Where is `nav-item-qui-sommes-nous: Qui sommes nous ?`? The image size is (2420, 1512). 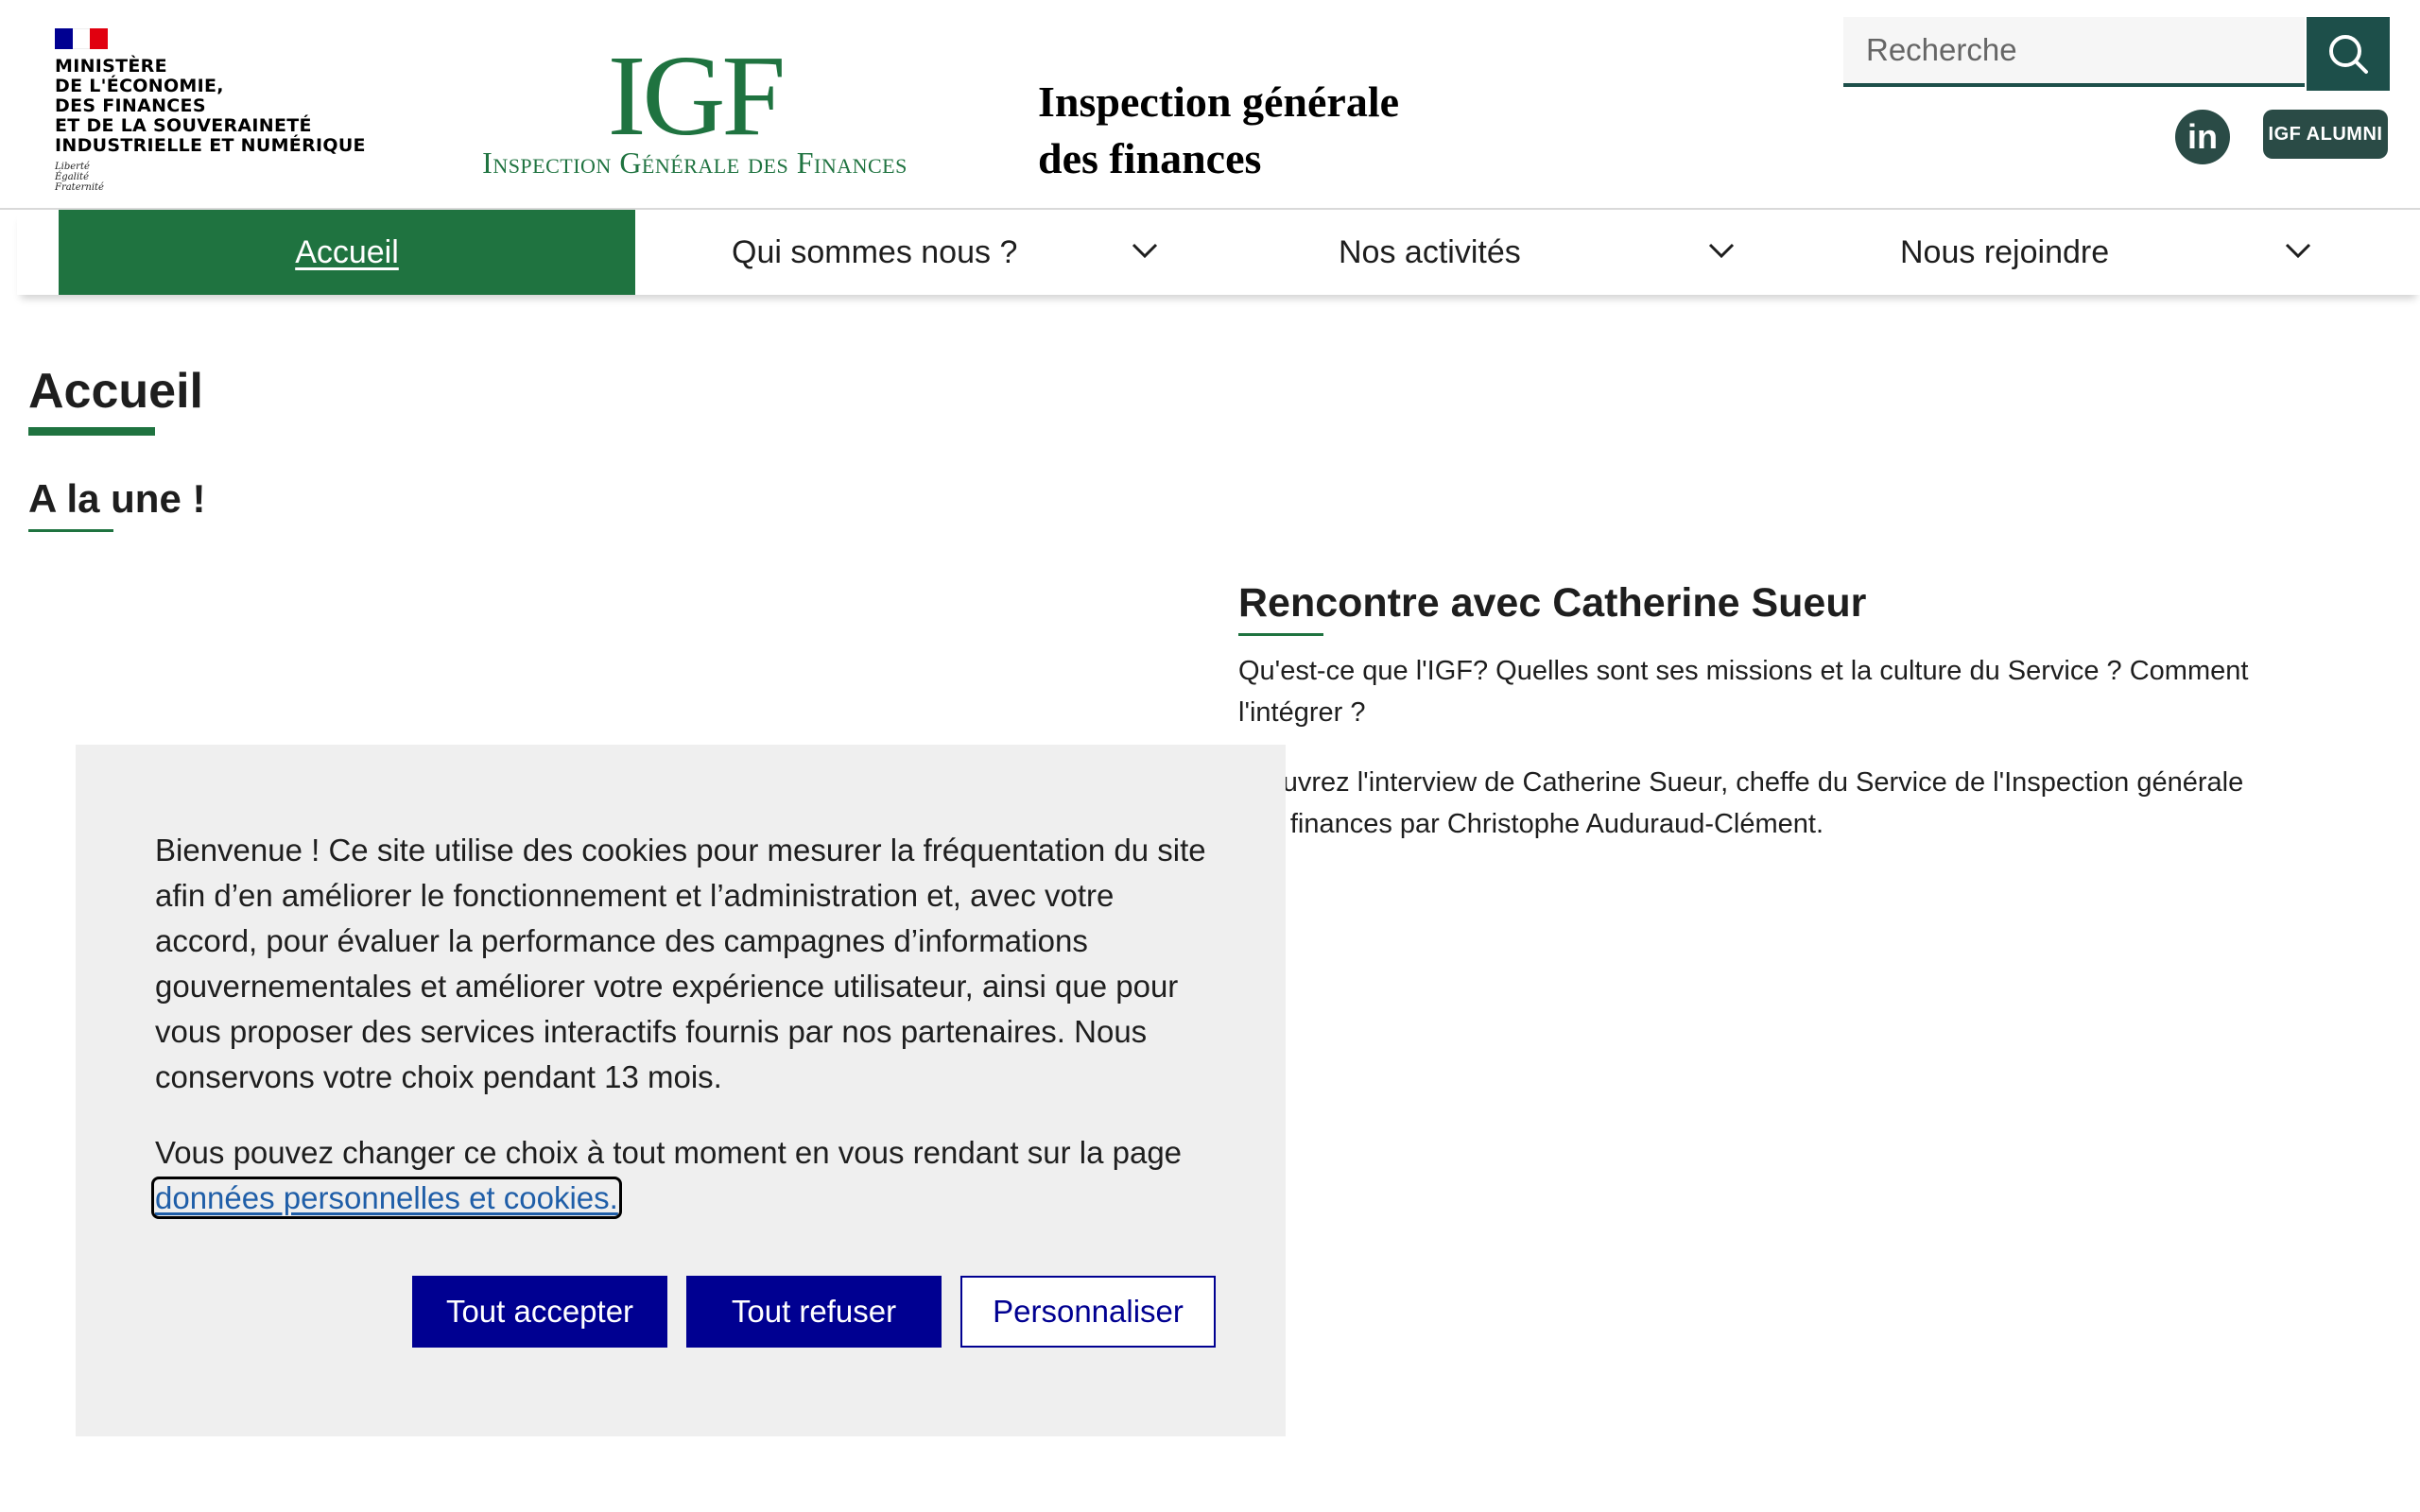
nav-item-qui-sommes-nous: Qui sommes nous ? is located at coordinates (923, 252).